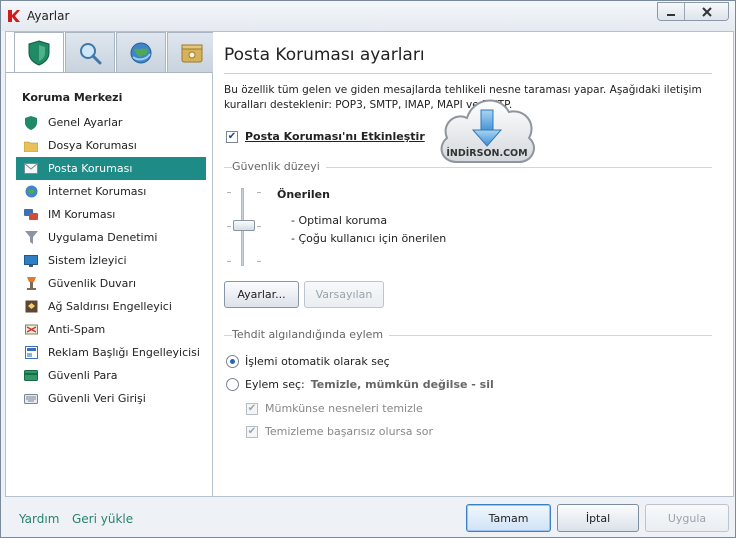 The image size is (736, 538). Describe the element at coordinates (31, 399) in the screenshot. I see `keyboard-icon` at that location.